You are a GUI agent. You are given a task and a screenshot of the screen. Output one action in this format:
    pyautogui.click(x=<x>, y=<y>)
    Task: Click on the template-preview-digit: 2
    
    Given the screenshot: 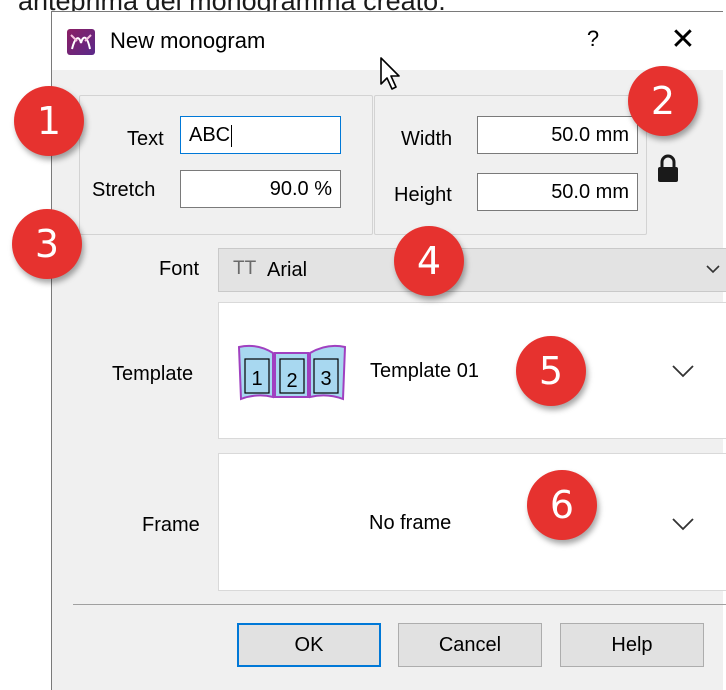 What is the action you would take?
    pyautogui.click(x=291, y=381)
    